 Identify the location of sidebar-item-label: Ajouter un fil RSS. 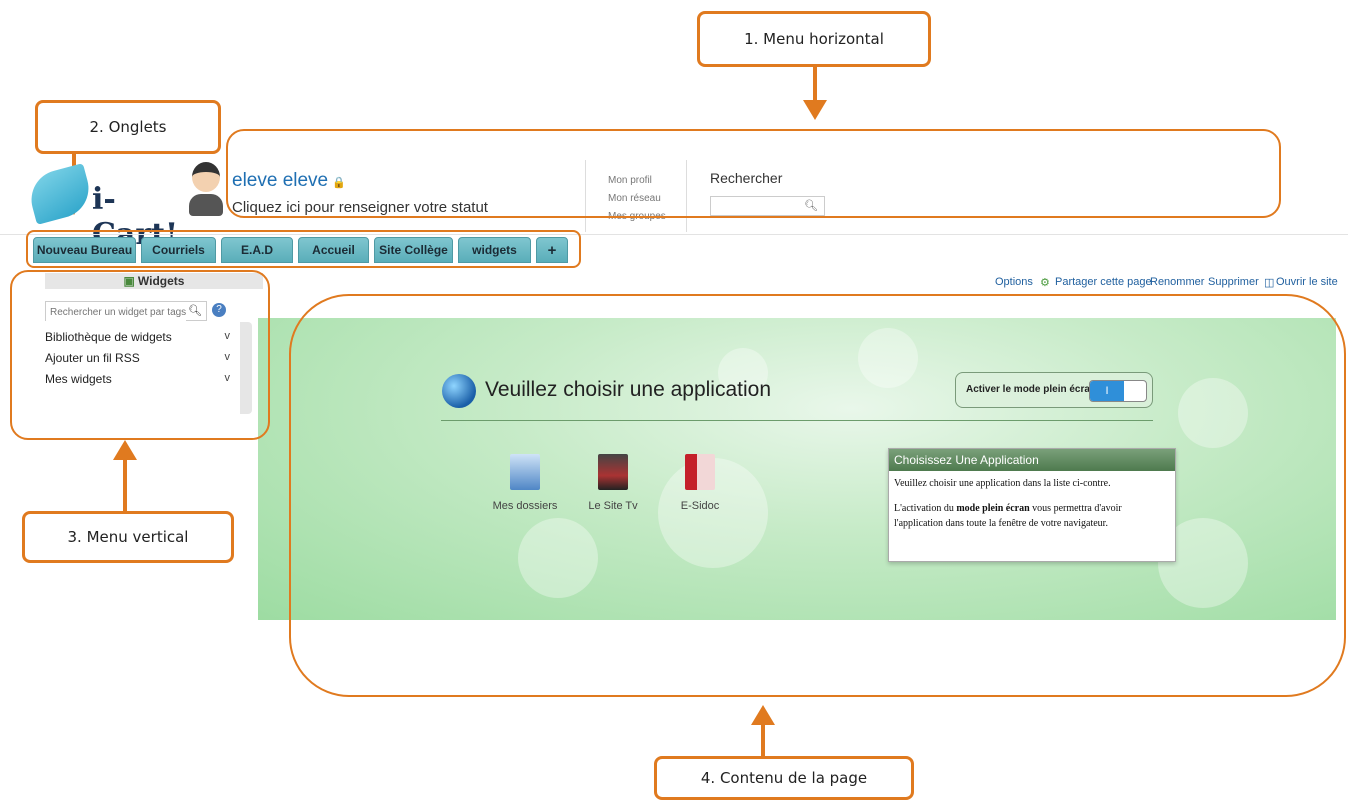
(92, 358).